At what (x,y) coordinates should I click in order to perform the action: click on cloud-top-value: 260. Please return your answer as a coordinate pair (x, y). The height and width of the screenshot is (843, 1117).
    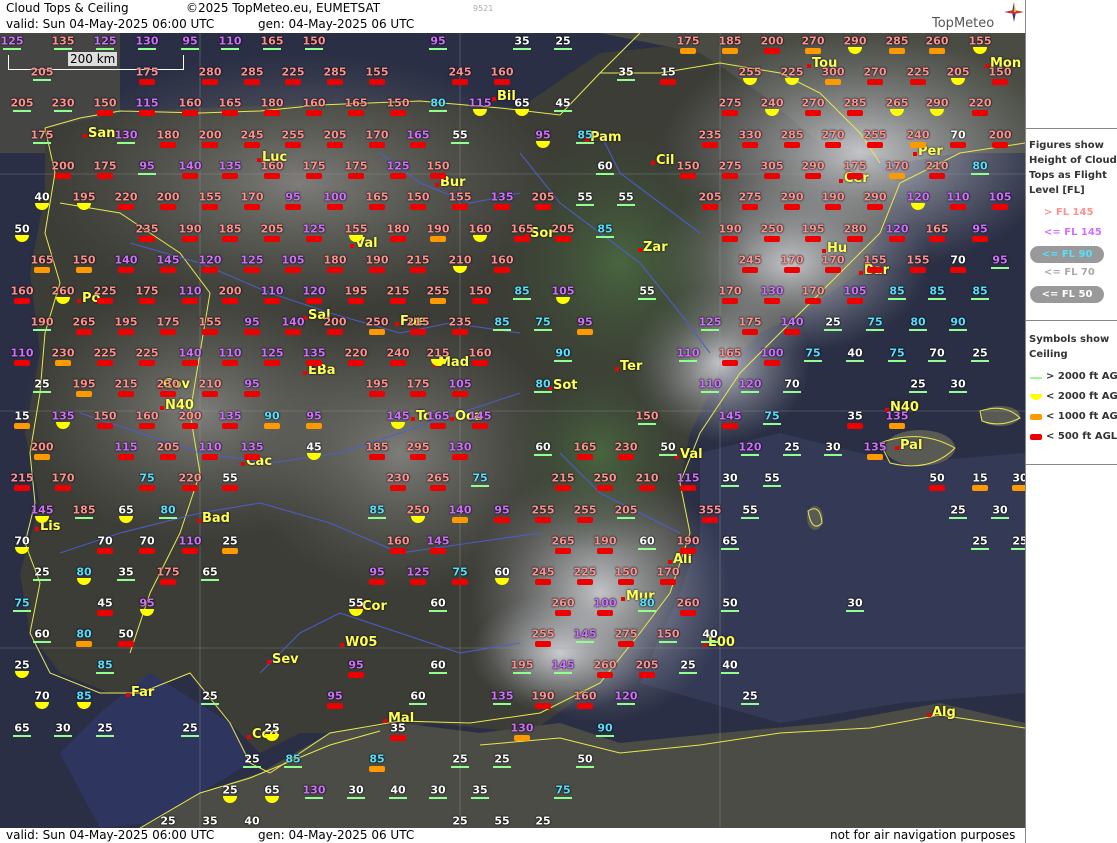
    Looking at the image, I should click on (563, 603).